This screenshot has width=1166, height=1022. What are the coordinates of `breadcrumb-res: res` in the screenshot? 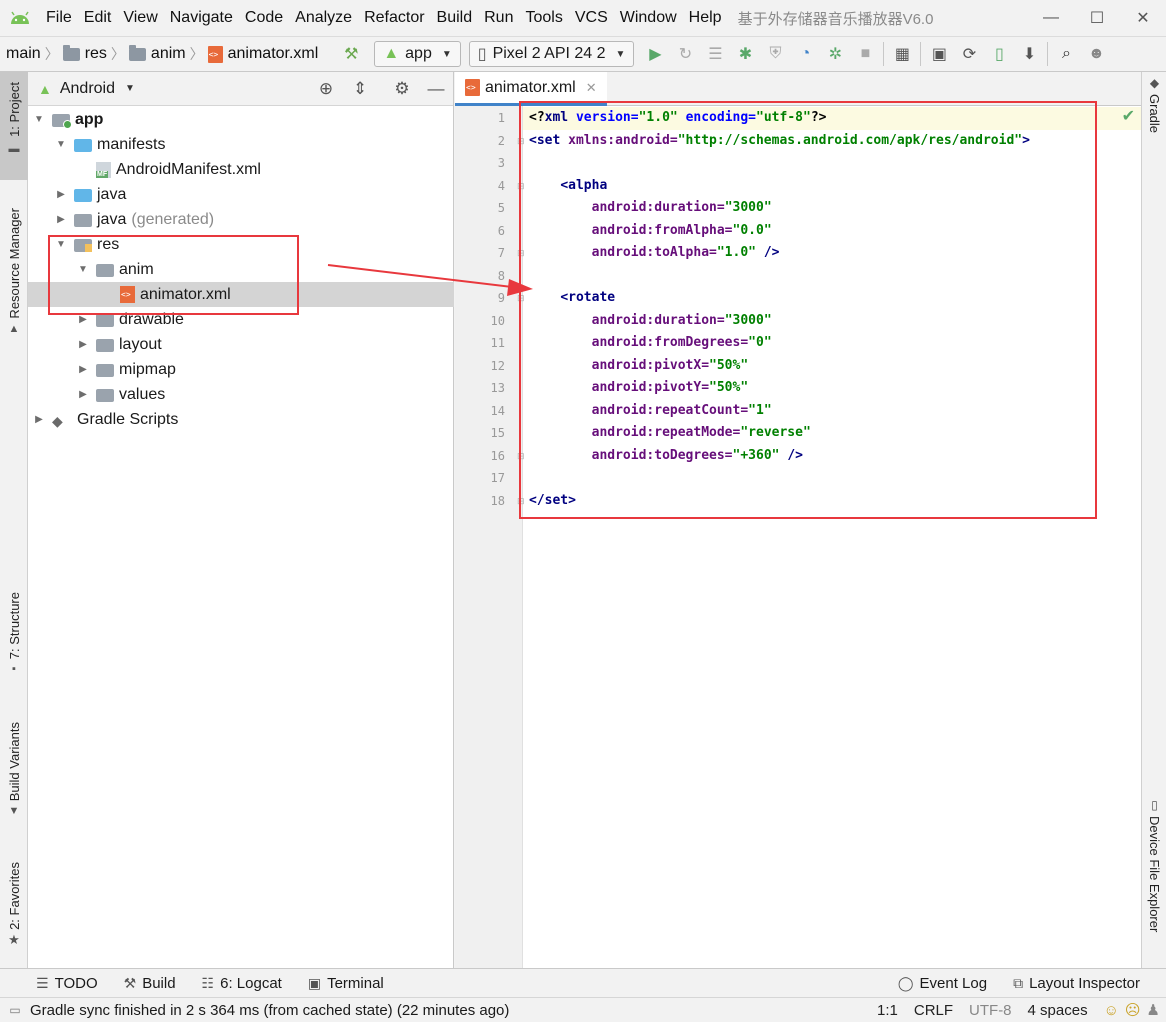 It's located at (96, 54).